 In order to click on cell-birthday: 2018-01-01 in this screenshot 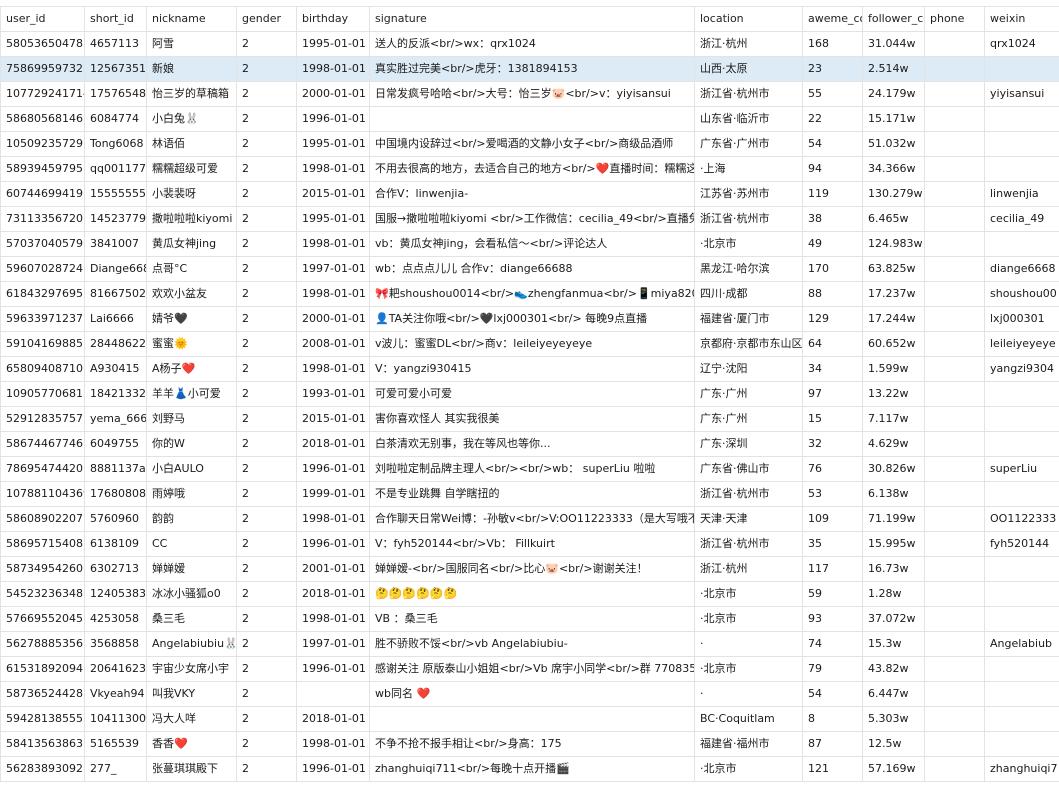, I will do `click(333, 594)`.